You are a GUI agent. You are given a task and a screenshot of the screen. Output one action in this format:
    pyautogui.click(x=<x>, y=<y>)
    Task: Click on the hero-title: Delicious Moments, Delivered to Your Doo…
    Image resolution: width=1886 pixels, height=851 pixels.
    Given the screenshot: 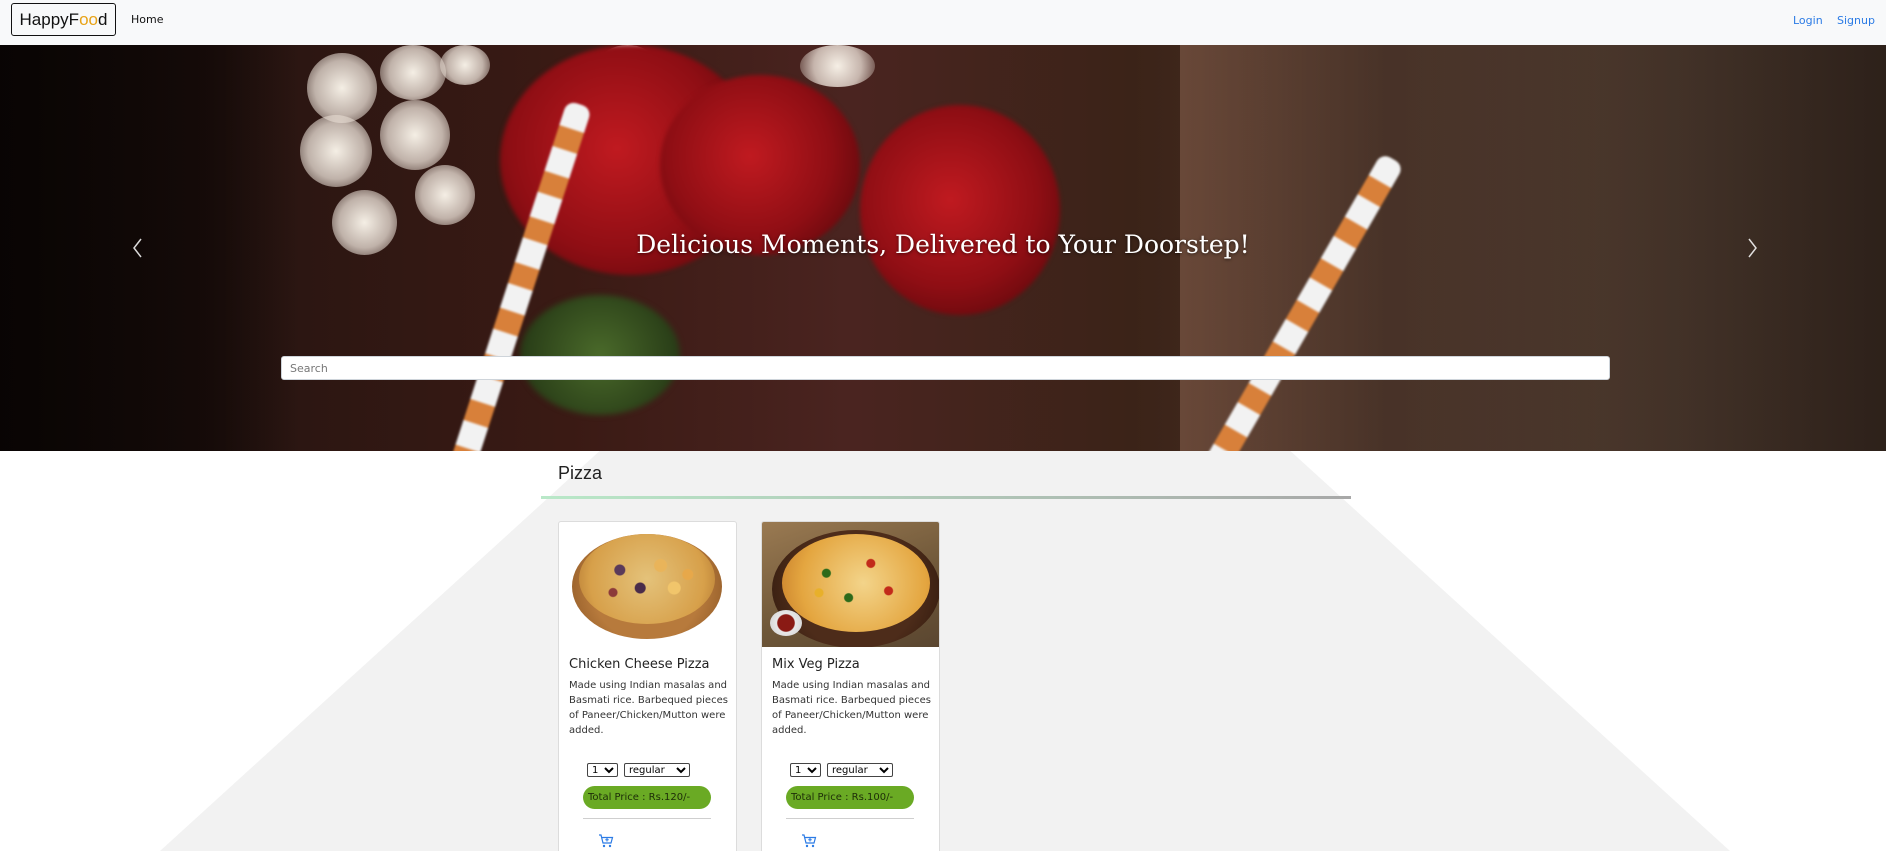 What is the action you would take?
    pyautogui.click(x=943, y=244)
    